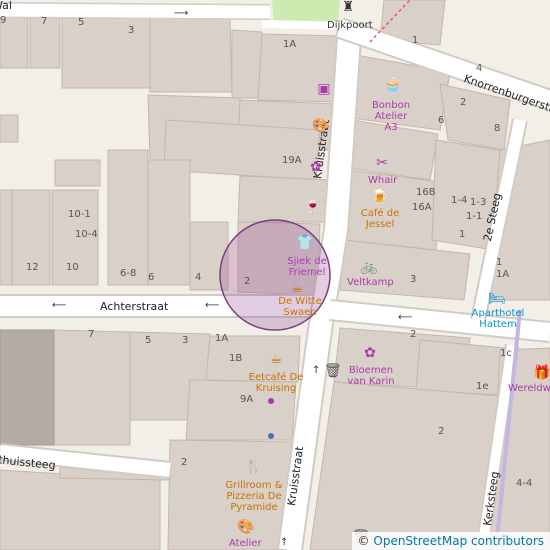  What do you see at coordinates (271, 436) in the screenshot?
I see `poi-dot-blue` at bounding box center [271, 436].